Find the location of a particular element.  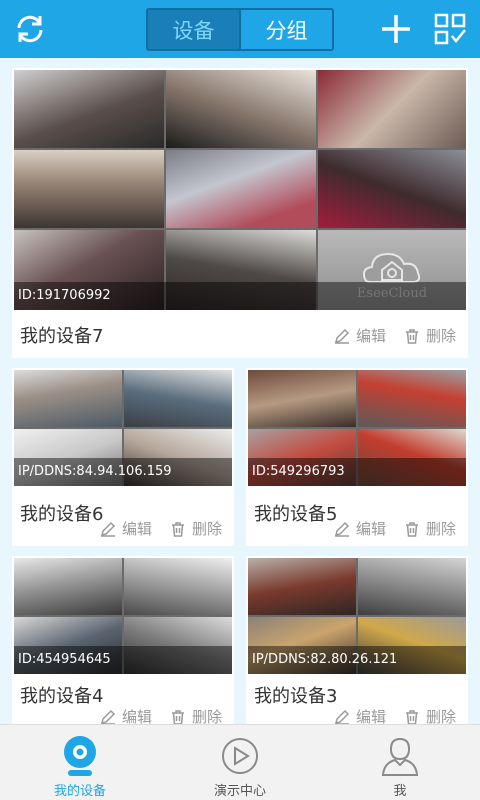

device-thumbnail: IP/DDNS:82.80.26.121 is located at coordinates (357, 616).